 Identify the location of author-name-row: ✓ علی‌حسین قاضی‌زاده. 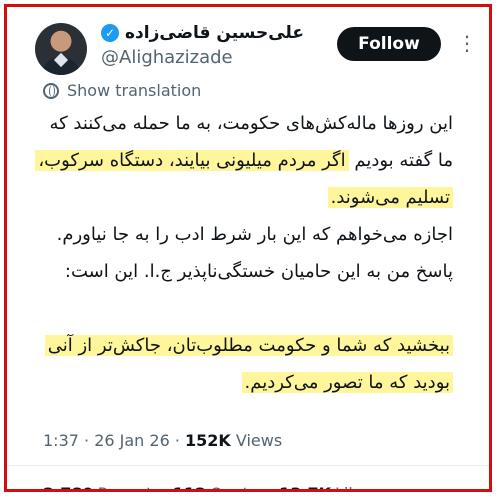
(202, 33).